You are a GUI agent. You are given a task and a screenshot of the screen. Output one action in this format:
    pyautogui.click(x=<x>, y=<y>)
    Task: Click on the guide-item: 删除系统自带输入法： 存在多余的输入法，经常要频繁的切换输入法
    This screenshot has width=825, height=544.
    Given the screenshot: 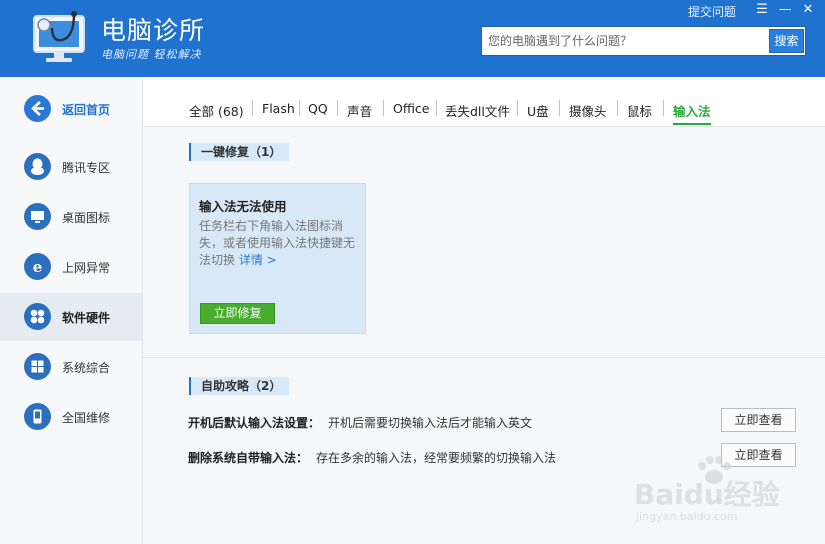 What is the action you would take?
    pyautogui.click(x=372, y=457)
    